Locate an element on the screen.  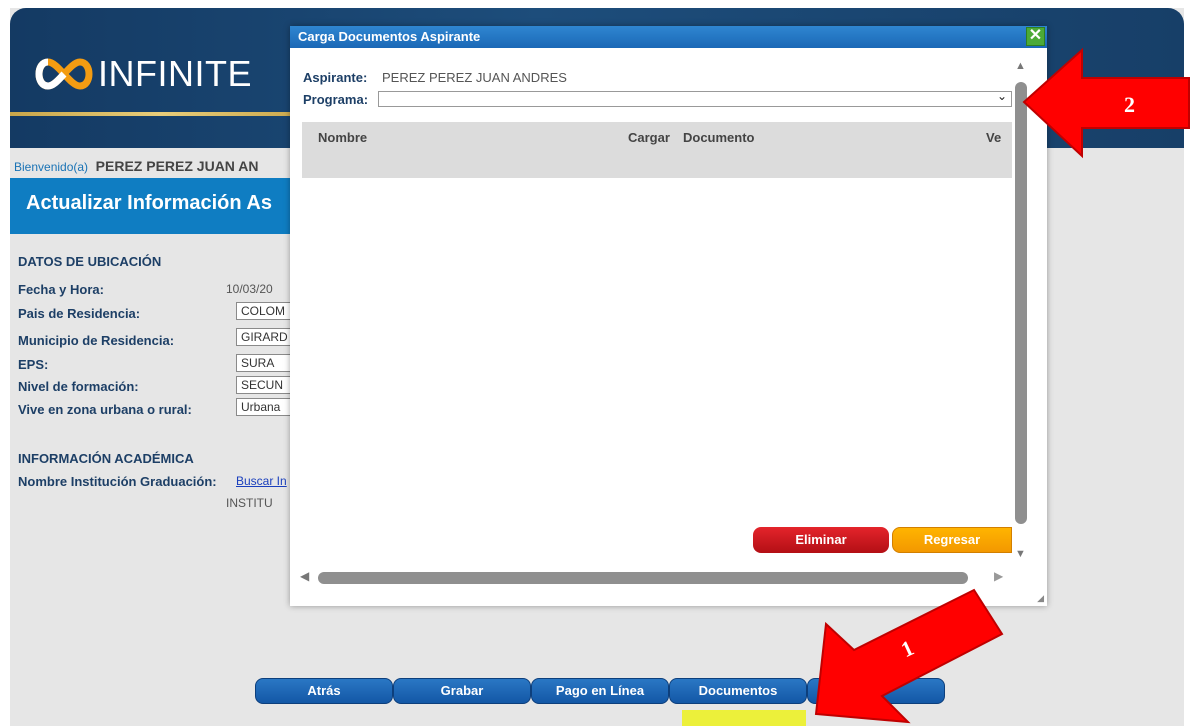
documents-button: Documentos is located at coordinates (738, 691).